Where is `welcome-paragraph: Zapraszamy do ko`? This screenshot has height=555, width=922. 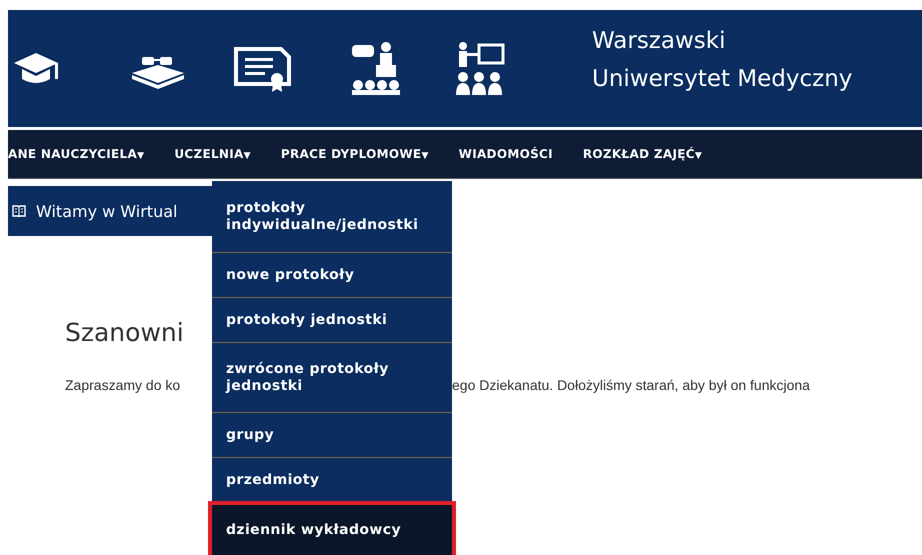 welcome-paragraph: Zapraszamy do ko is located at coordinates (122, 385).